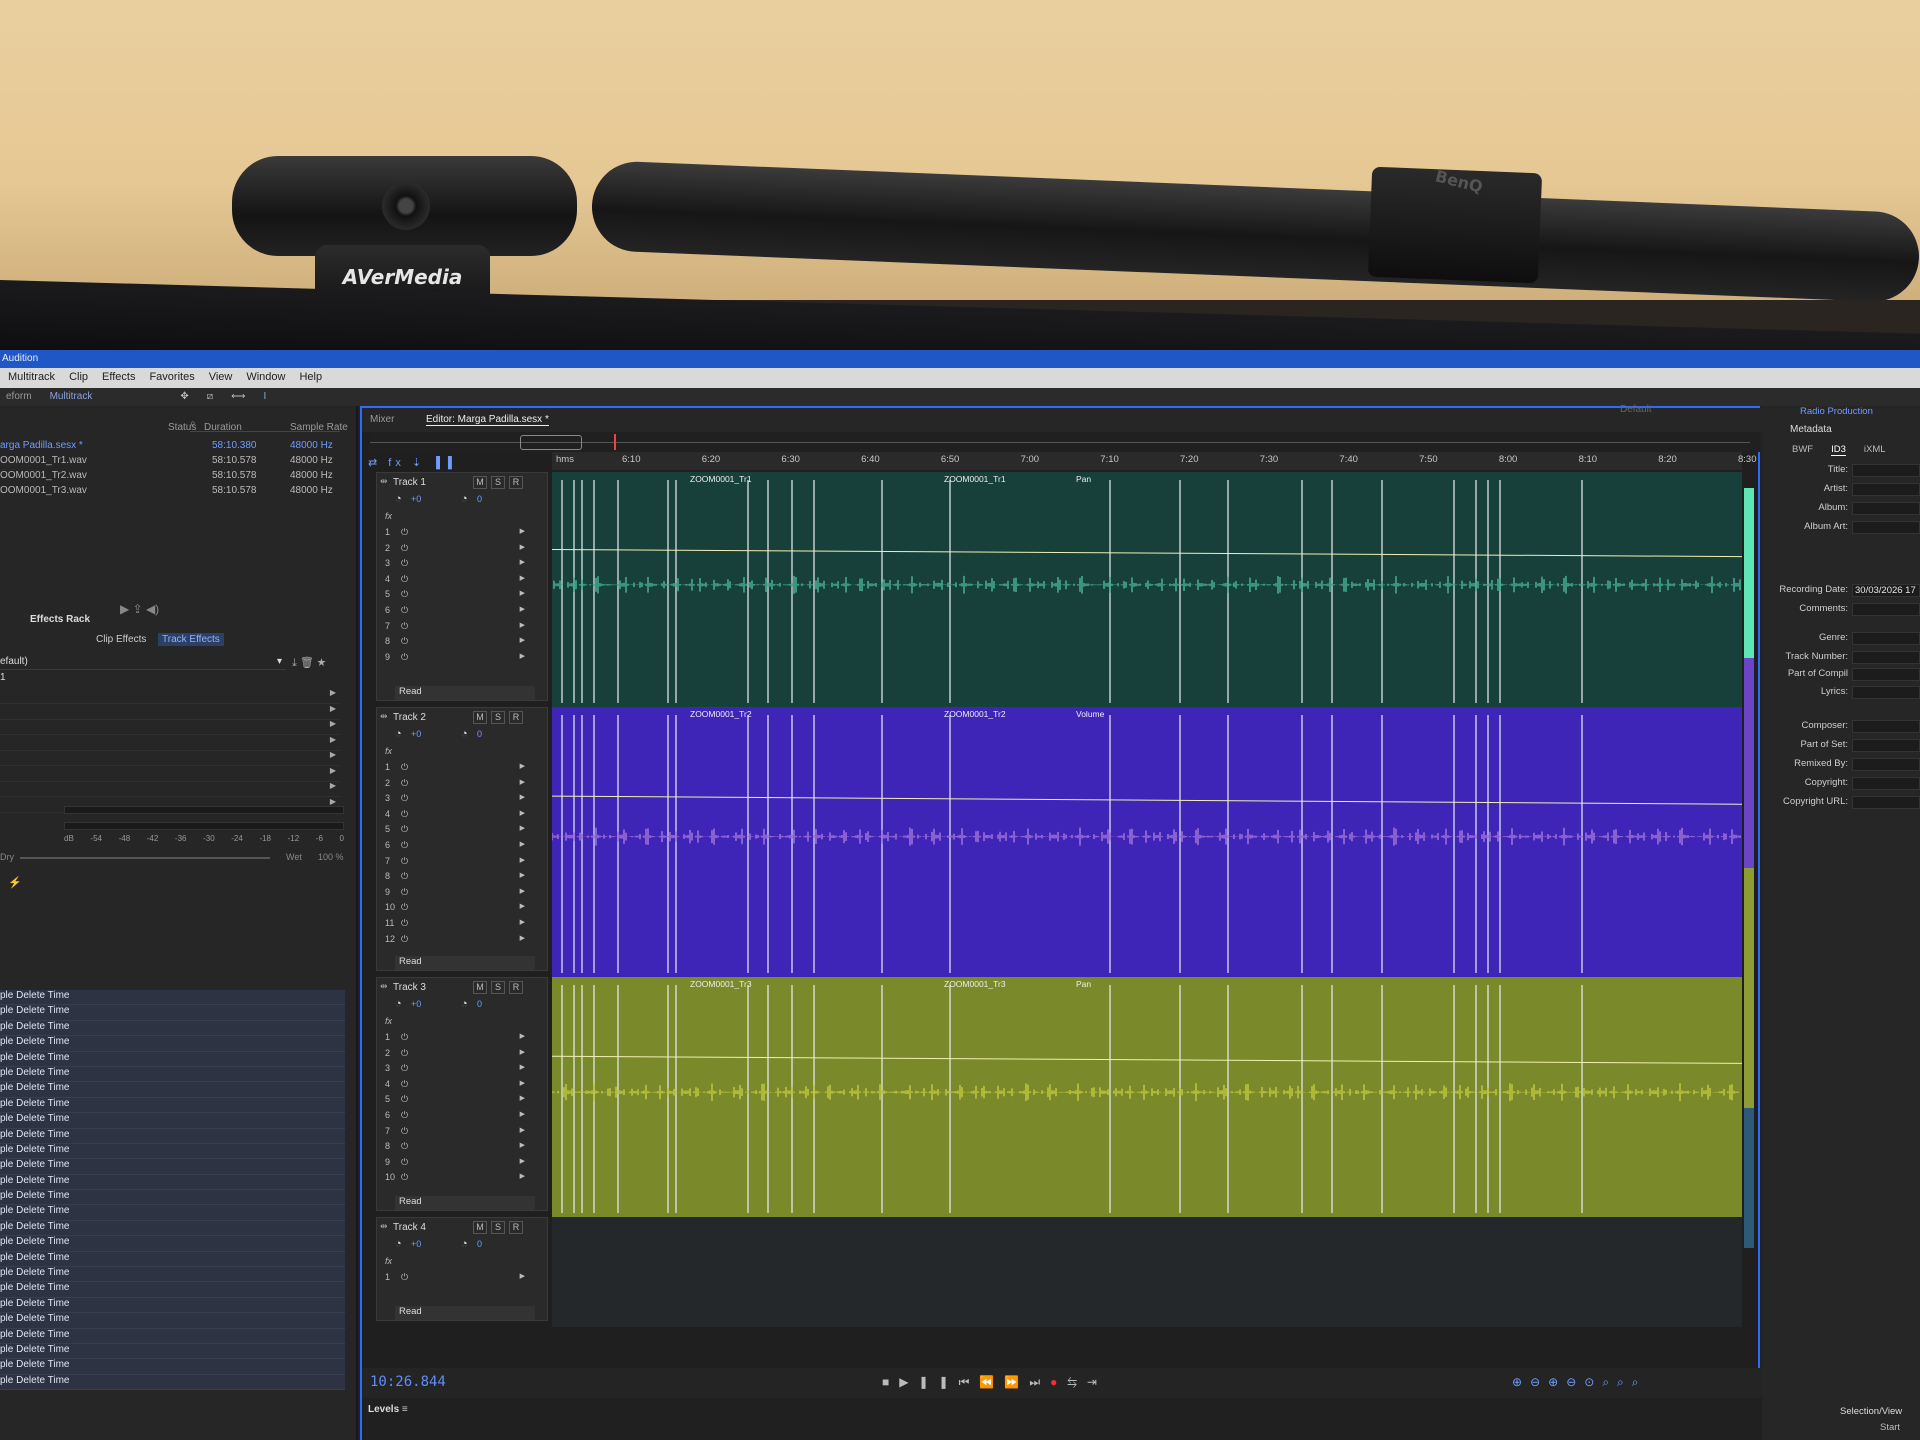 This screenshot has width=1920, height=1440. I want to click on sample-rate-column-header: Sample Rate, so click(319, 427).